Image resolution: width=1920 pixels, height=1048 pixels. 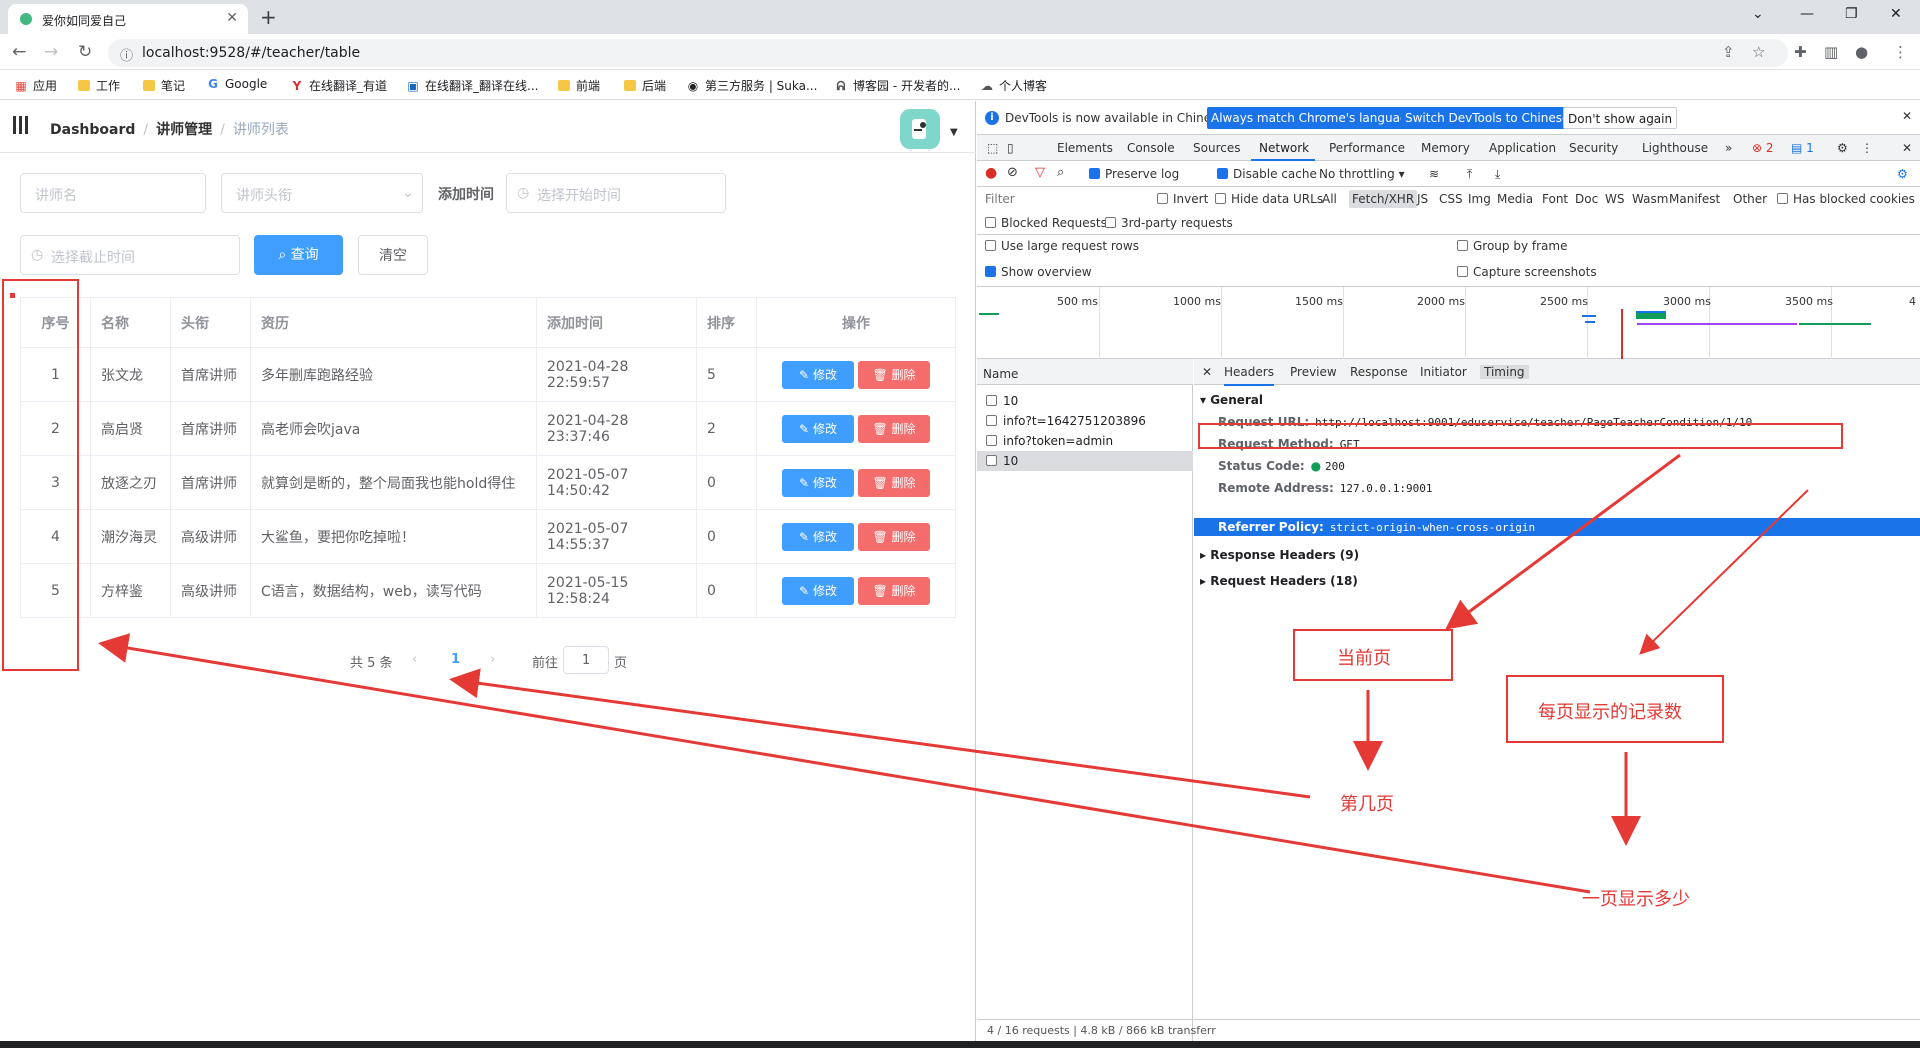 I want to click on dont-show-button: Don't show again, so click(x=1620, y=118).